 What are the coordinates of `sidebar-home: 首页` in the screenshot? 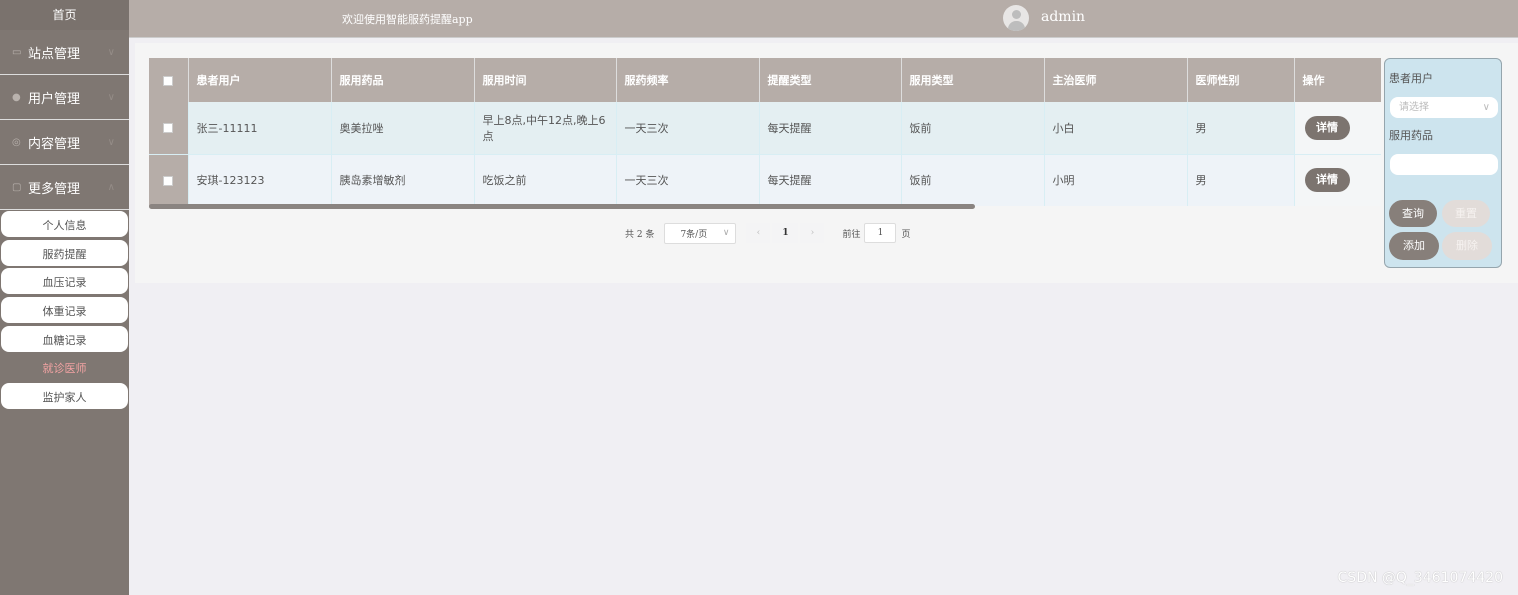 It's located at (64, 15).